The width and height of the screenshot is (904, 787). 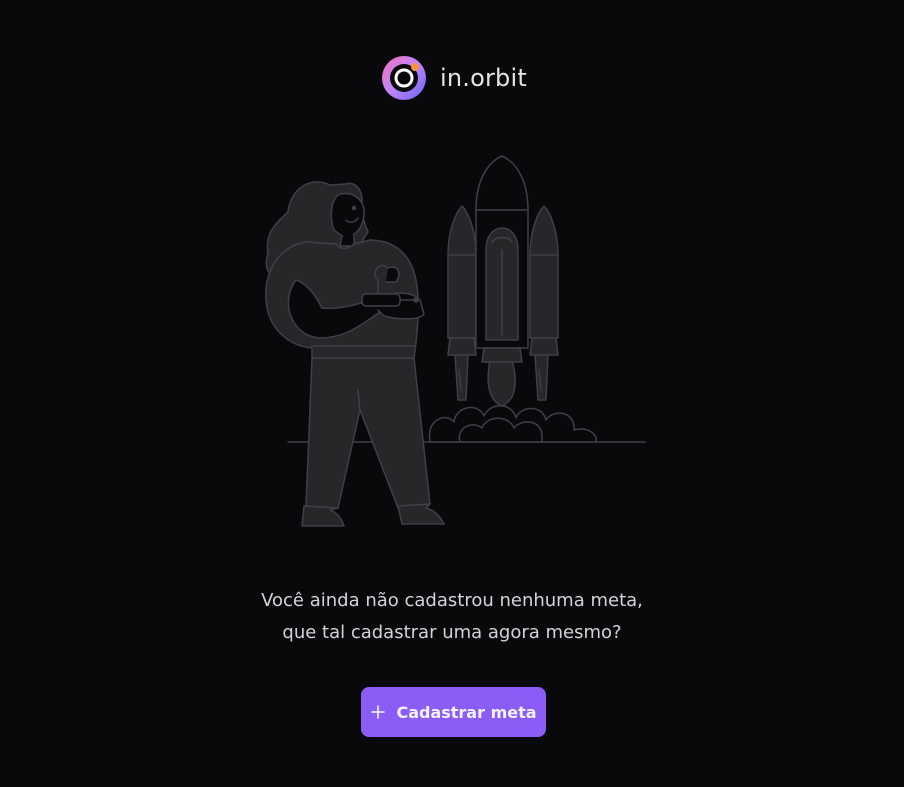 I want to click on empty-state-line-1: Você ainda não cadastrou nenhuma meta,, so click(x=452, y=600).